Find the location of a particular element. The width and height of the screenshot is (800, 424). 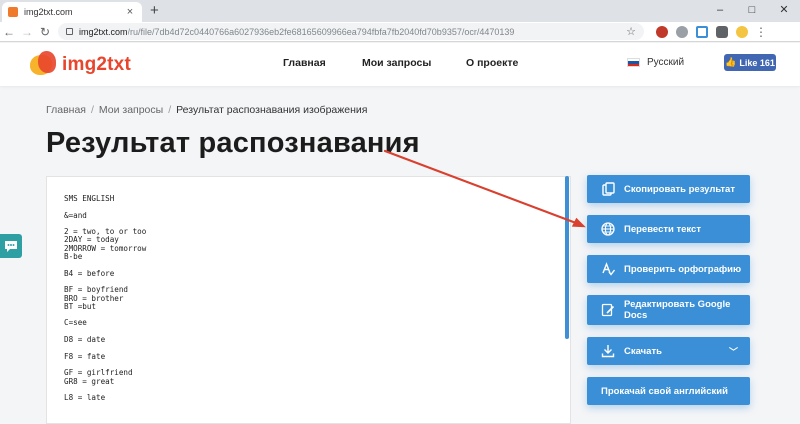

browser-menu-icon: ⋮ is located at coordinates (761, 32).